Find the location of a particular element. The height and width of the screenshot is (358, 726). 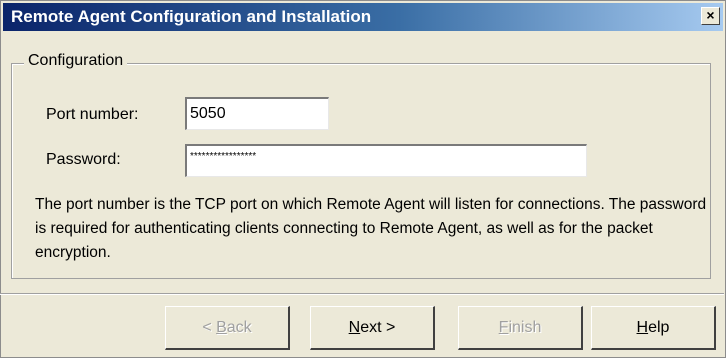

finish-button: Finish is located at coordinates (520, 328).